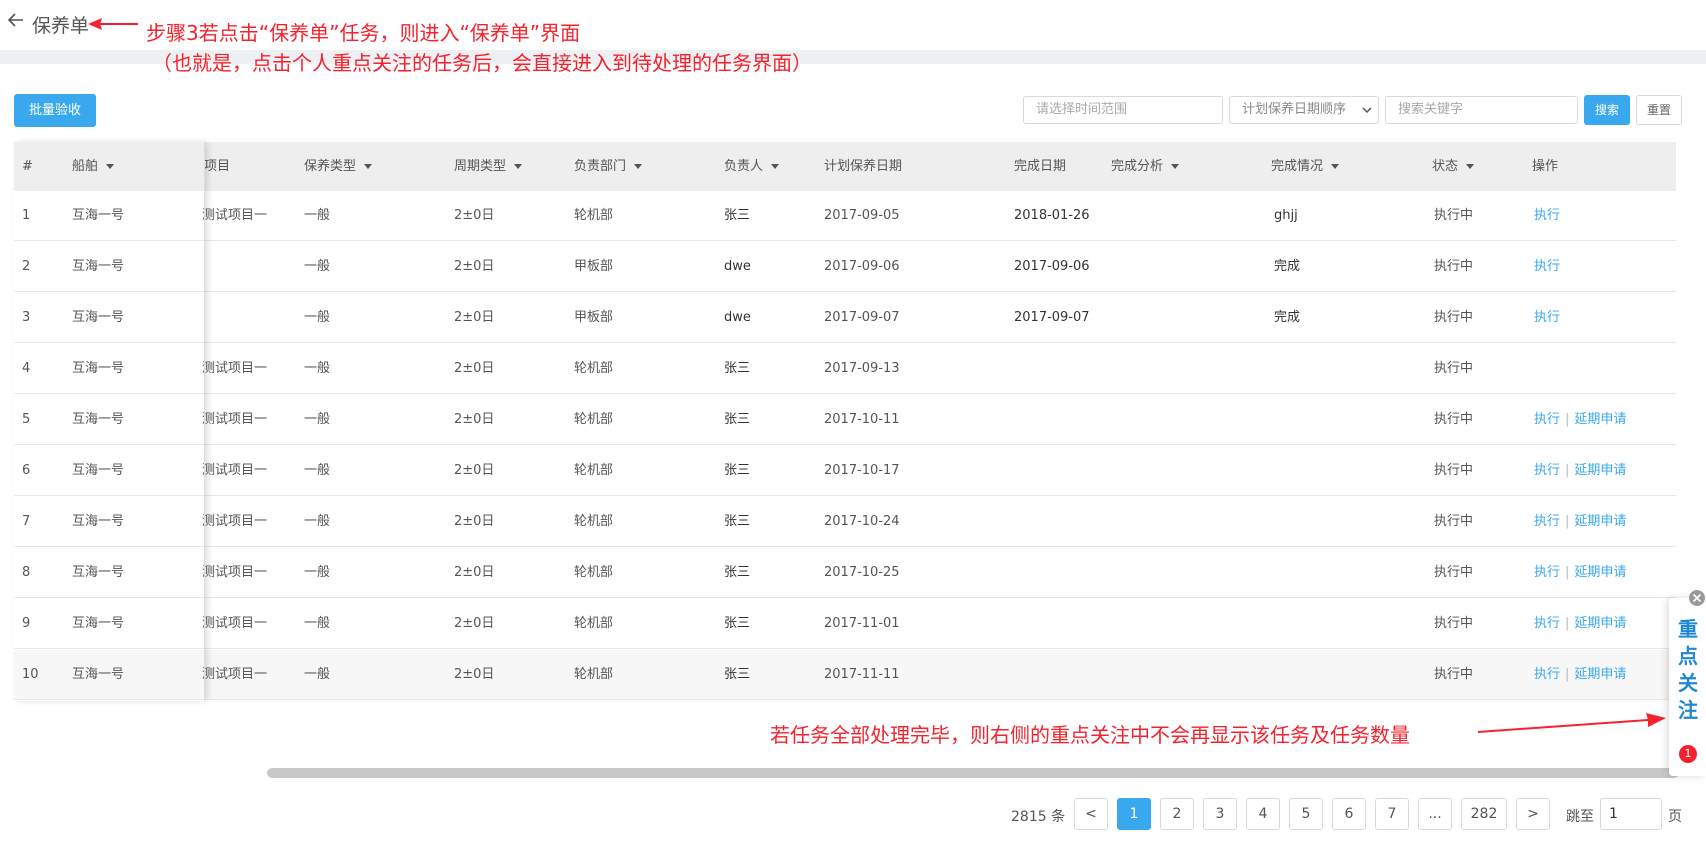 The image size is (1706, 845). Describe the element at coordinates (26, 266) in the screenshot. I see `cell-index: 2` at that location.